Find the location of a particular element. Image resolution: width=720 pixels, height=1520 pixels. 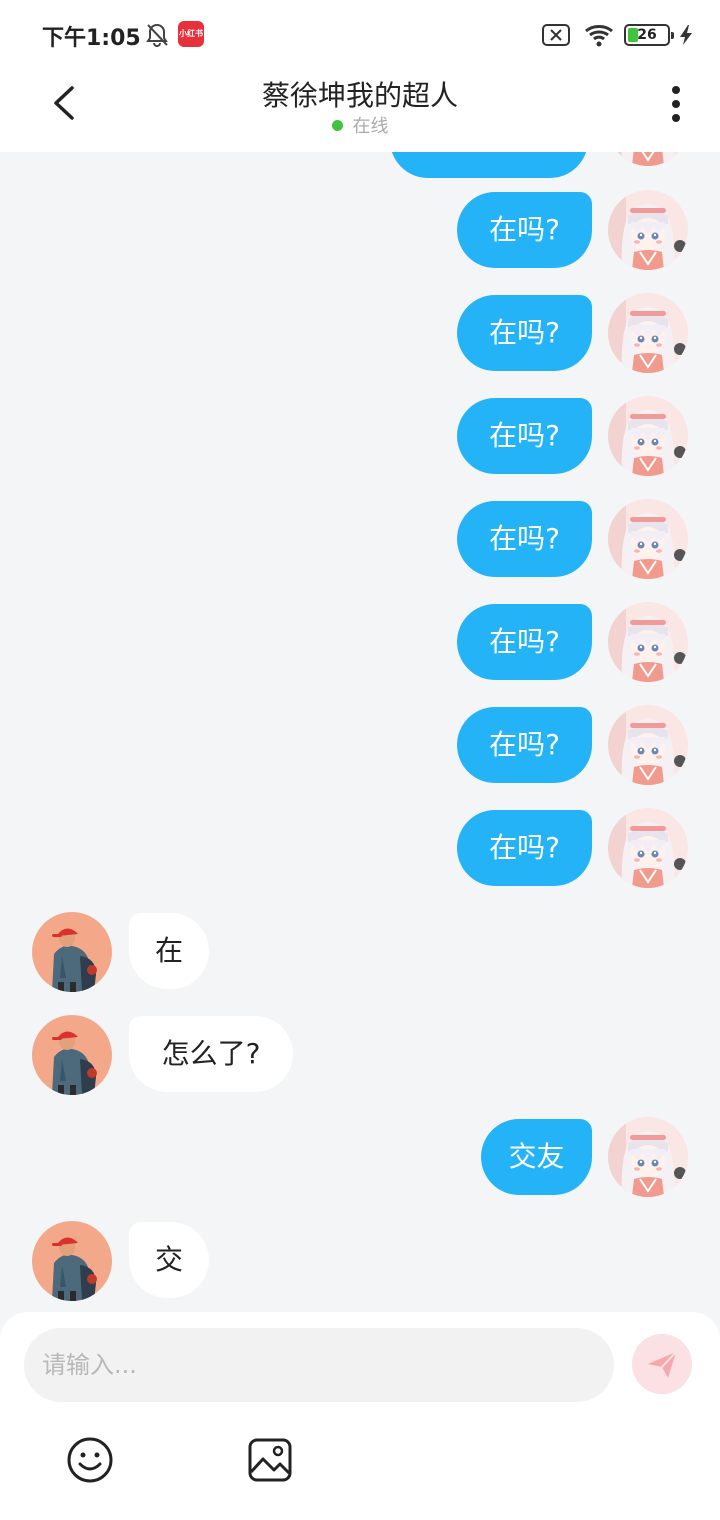

status-bar: 下午1:05 小红书 26 is located at coordinates (360, 34).